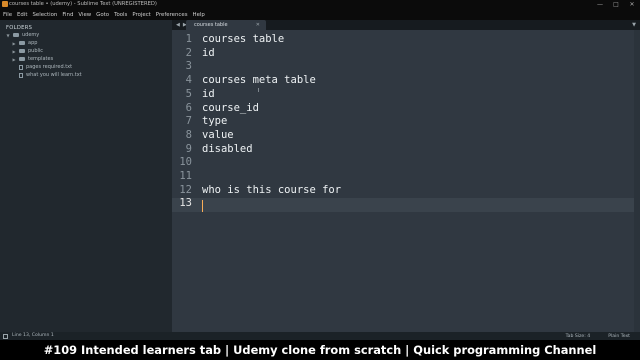 The width and height of the screenshot is (640, 360). What do you see at coordinates (203, 205) in the screenshot?
I see `text-caret` at bounding box center [203, 205].